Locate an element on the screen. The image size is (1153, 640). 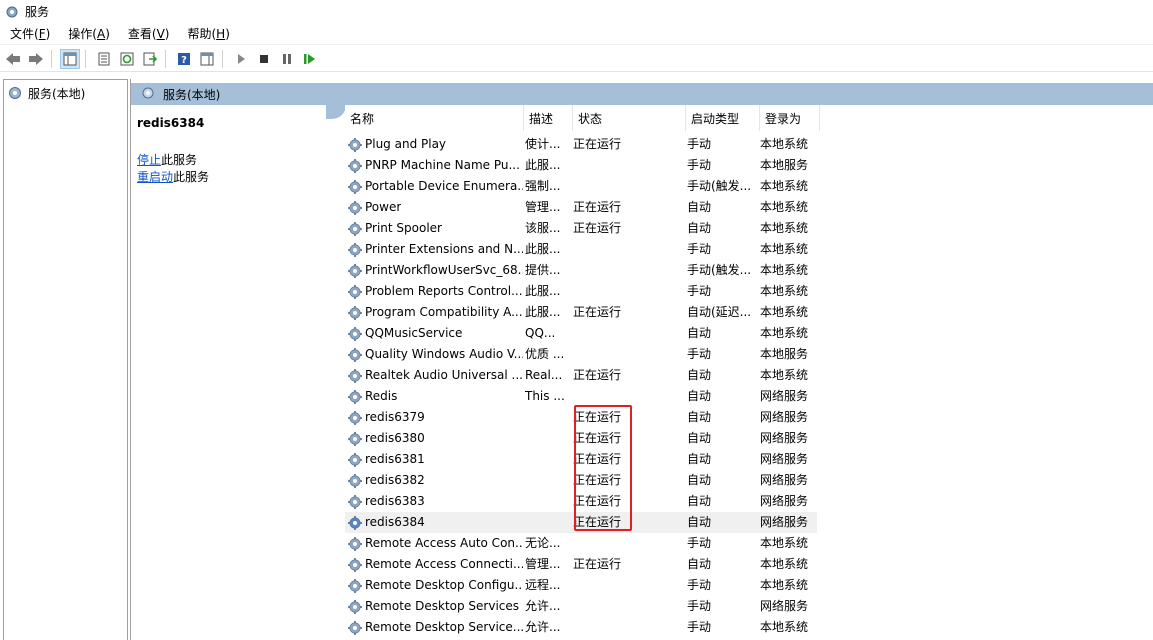
table-row: Redis This ... 自动 网络服务 is located at coordinates (581, 396).